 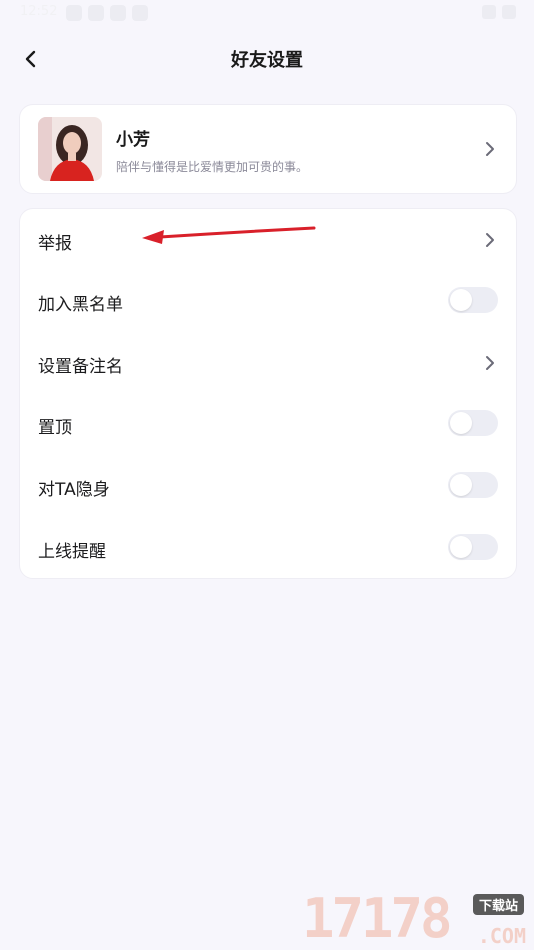 I want to click on status-bar: 12:52, so click(x=267, y=13).